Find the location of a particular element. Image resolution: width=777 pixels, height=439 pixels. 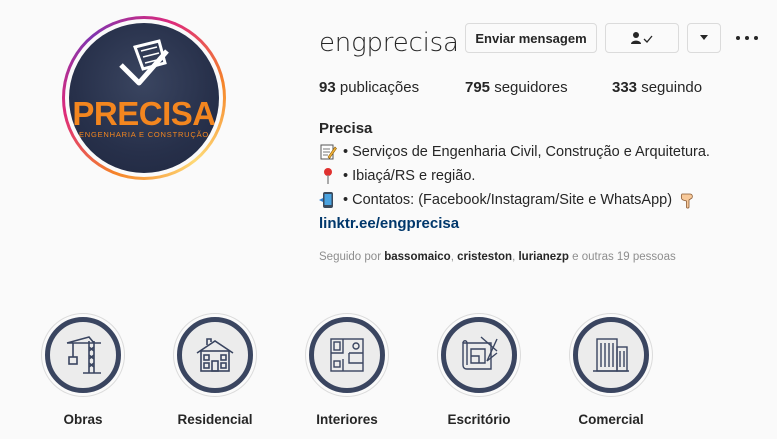

precisa-logo-icon is located at coordinates (144, 62).